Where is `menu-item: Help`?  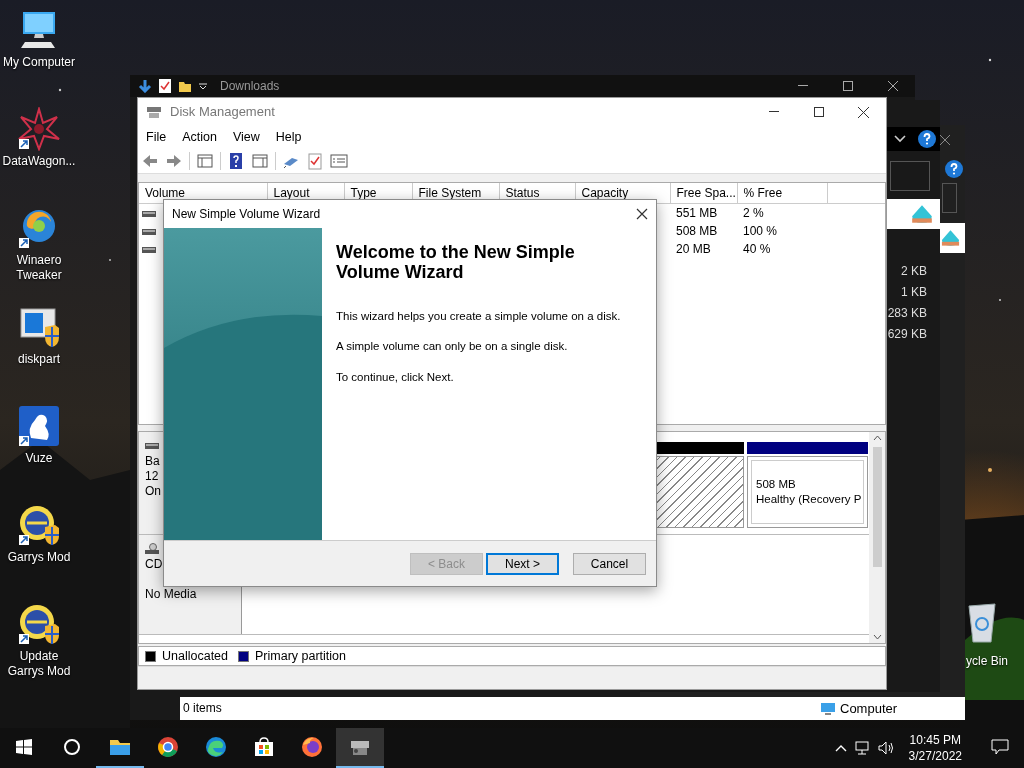 menu-item: Help is located at coordinates (288, 137).